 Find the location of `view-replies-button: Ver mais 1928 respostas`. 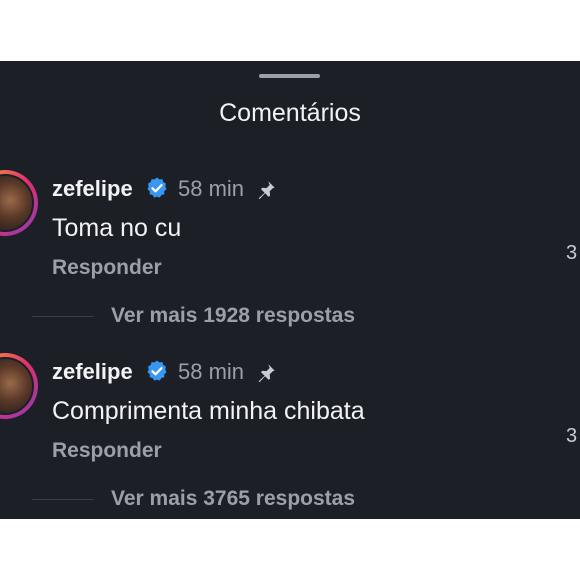

view-replies-button: Ver mais 1928 respostas is located at coordinates (233, 316).